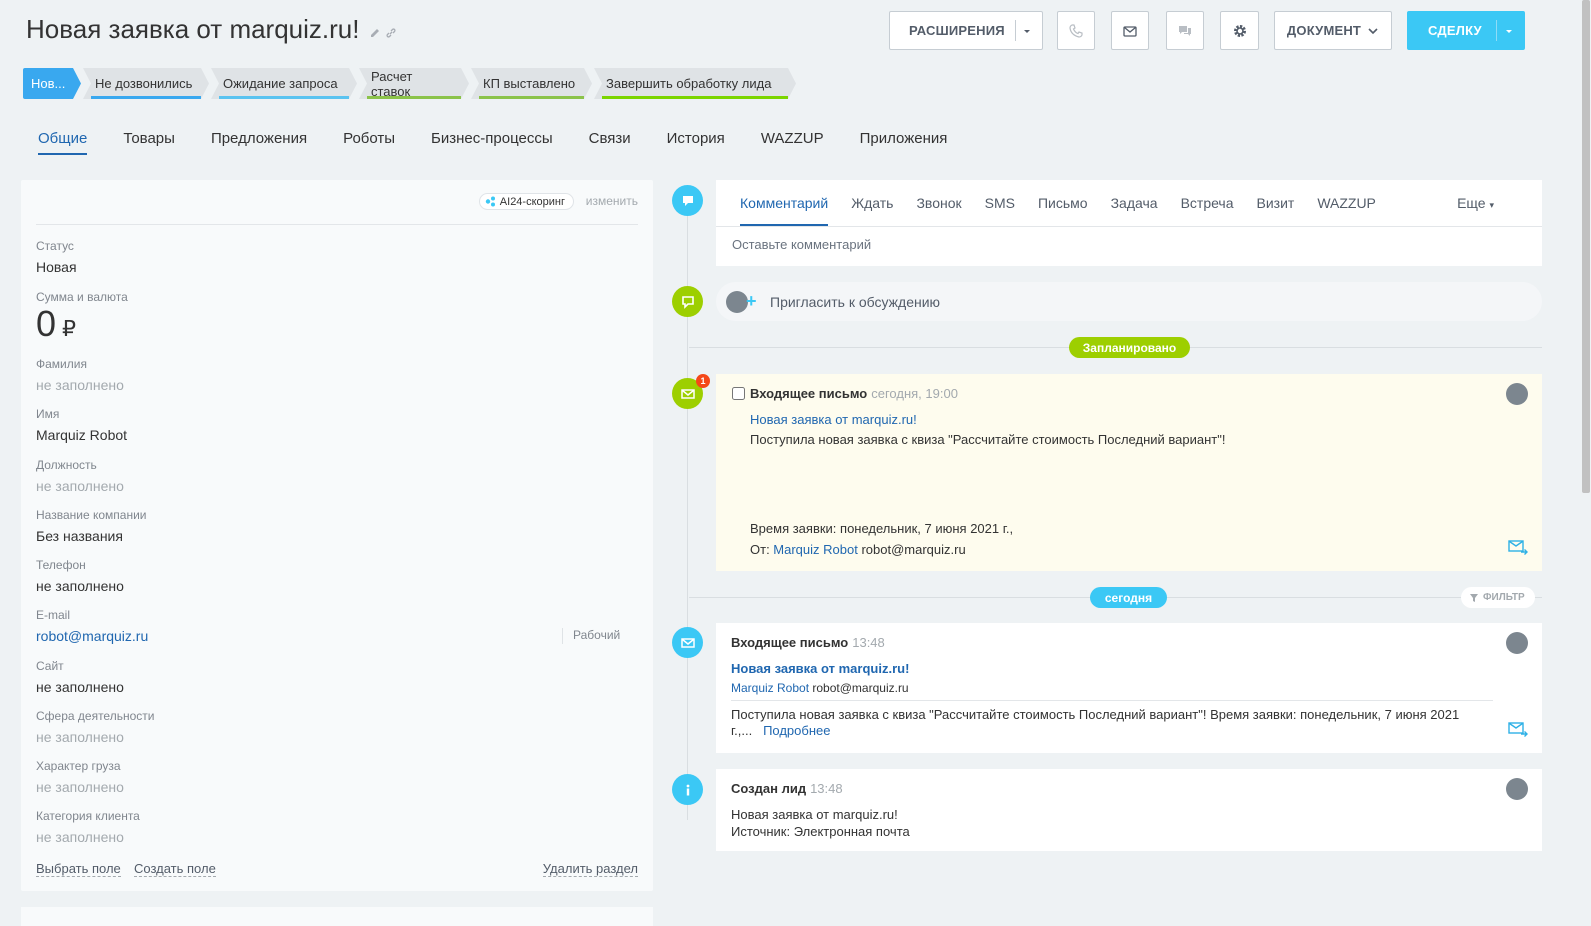 The height and width of the screenshot is (926, 1591). I want to click on sender-email: robot@marquiz.ru, so click(860, 688).